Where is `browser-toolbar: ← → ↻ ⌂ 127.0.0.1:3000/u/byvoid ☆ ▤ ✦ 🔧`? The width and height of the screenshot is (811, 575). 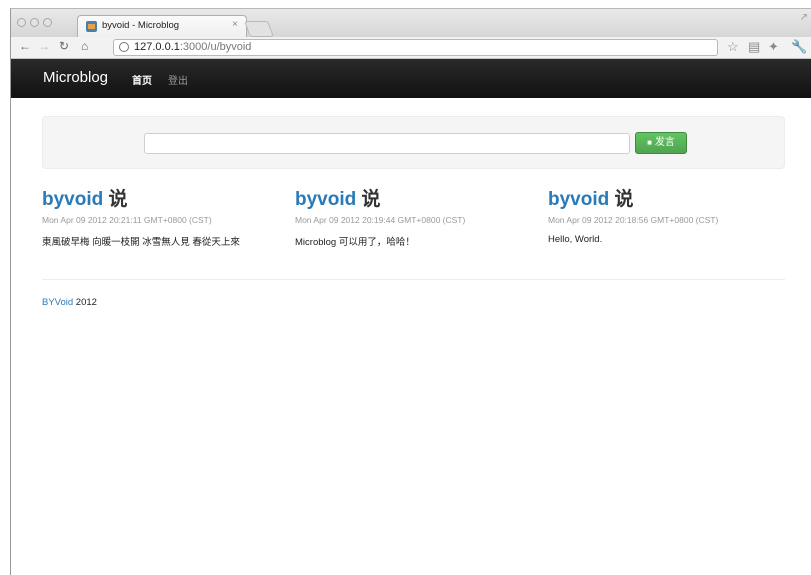 browser-toolbar: ← → ↻ ⌂ 127.0.0.1:3000/u/byvoid ☆ ▤ ✦ 🔧 is located at coordinates (411, 48).